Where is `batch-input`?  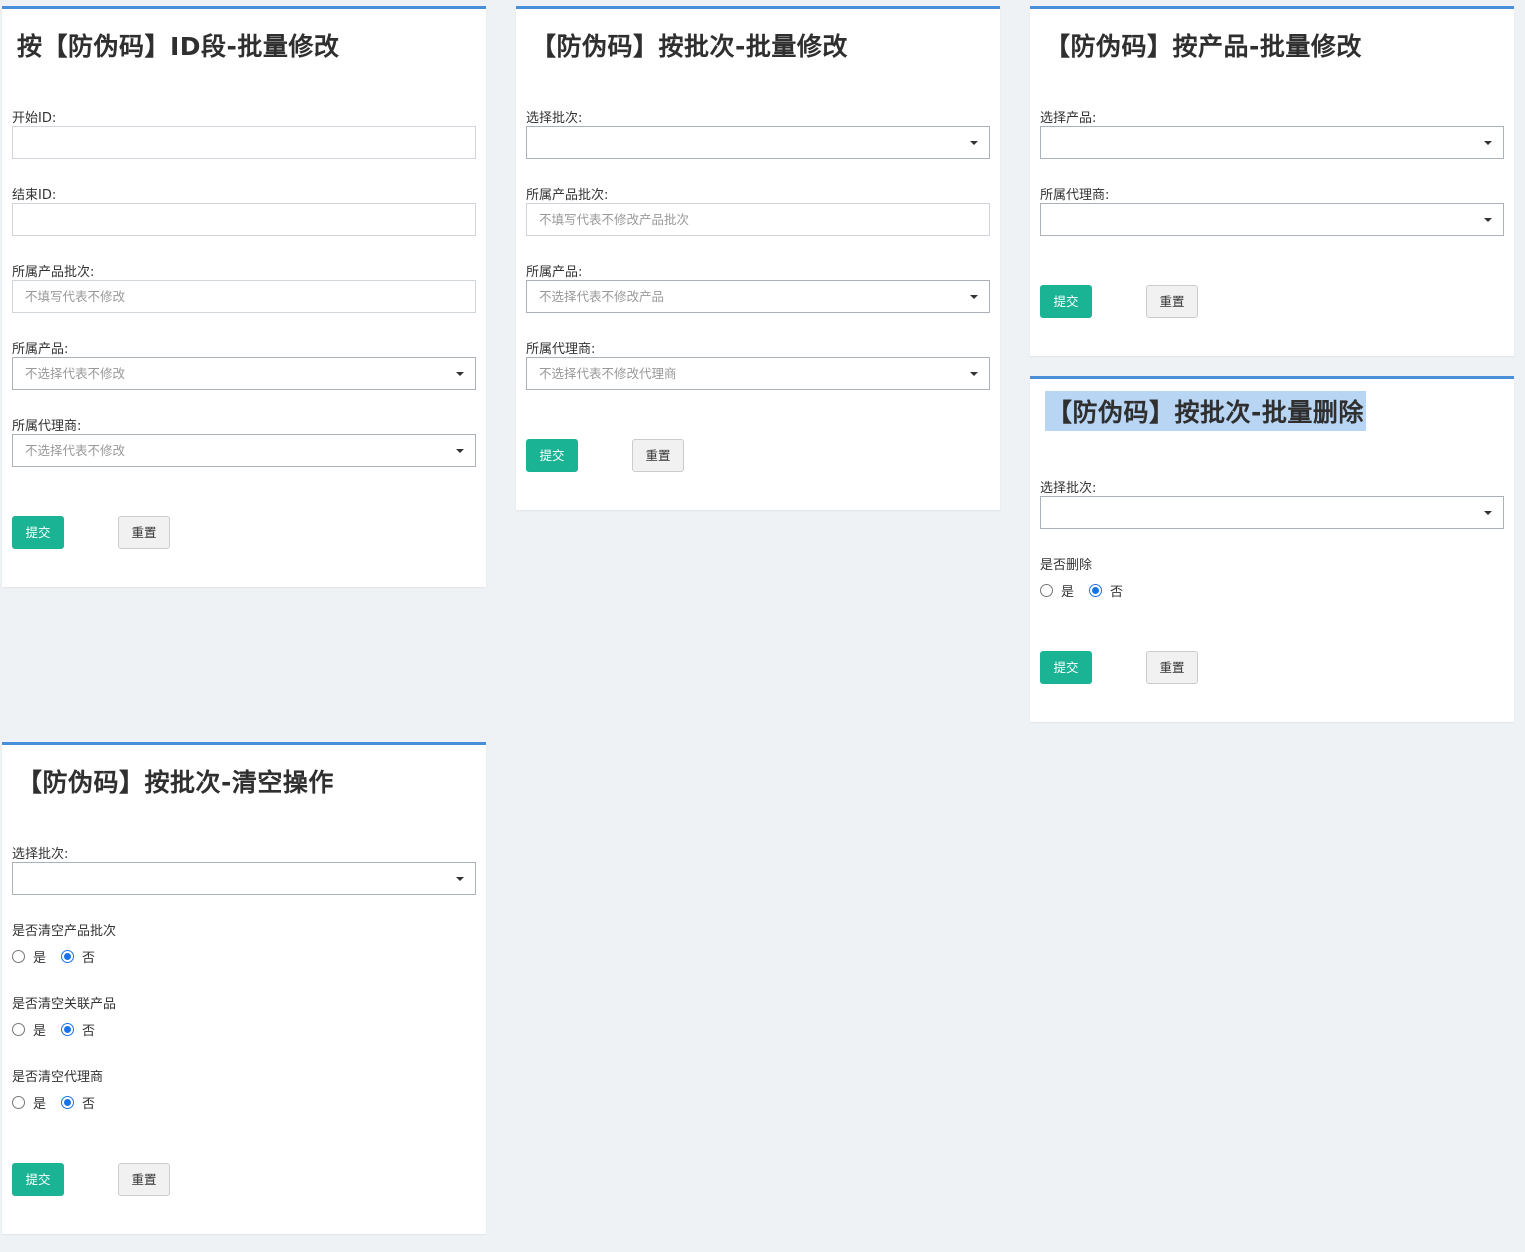
batch-input is located at coordinates (244, 296).